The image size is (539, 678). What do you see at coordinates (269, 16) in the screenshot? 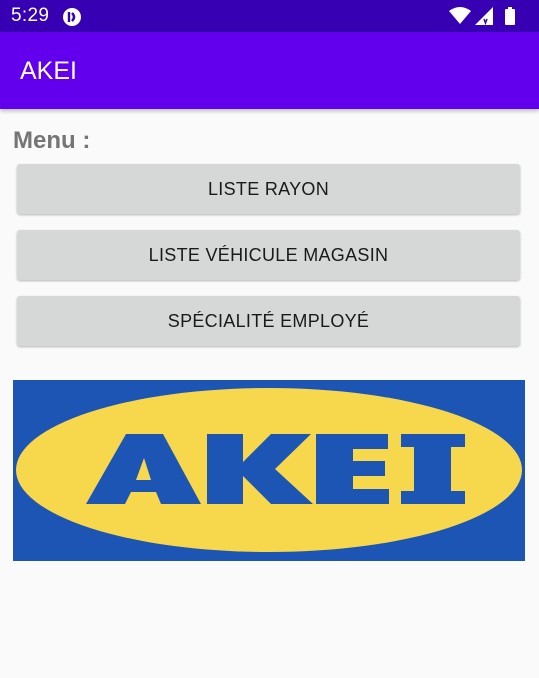
I see `status-bar: 5:29` at bounding box center [269, 16].